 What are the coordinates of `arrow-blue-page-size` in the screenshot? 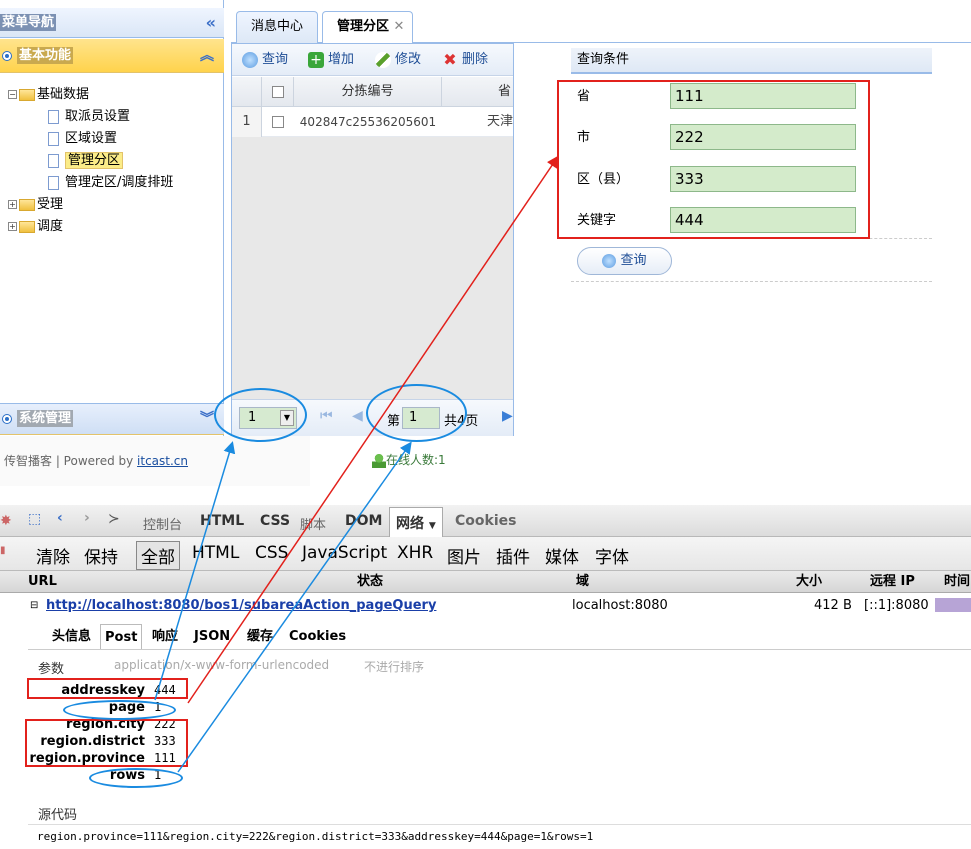 It's located at (195, 571).